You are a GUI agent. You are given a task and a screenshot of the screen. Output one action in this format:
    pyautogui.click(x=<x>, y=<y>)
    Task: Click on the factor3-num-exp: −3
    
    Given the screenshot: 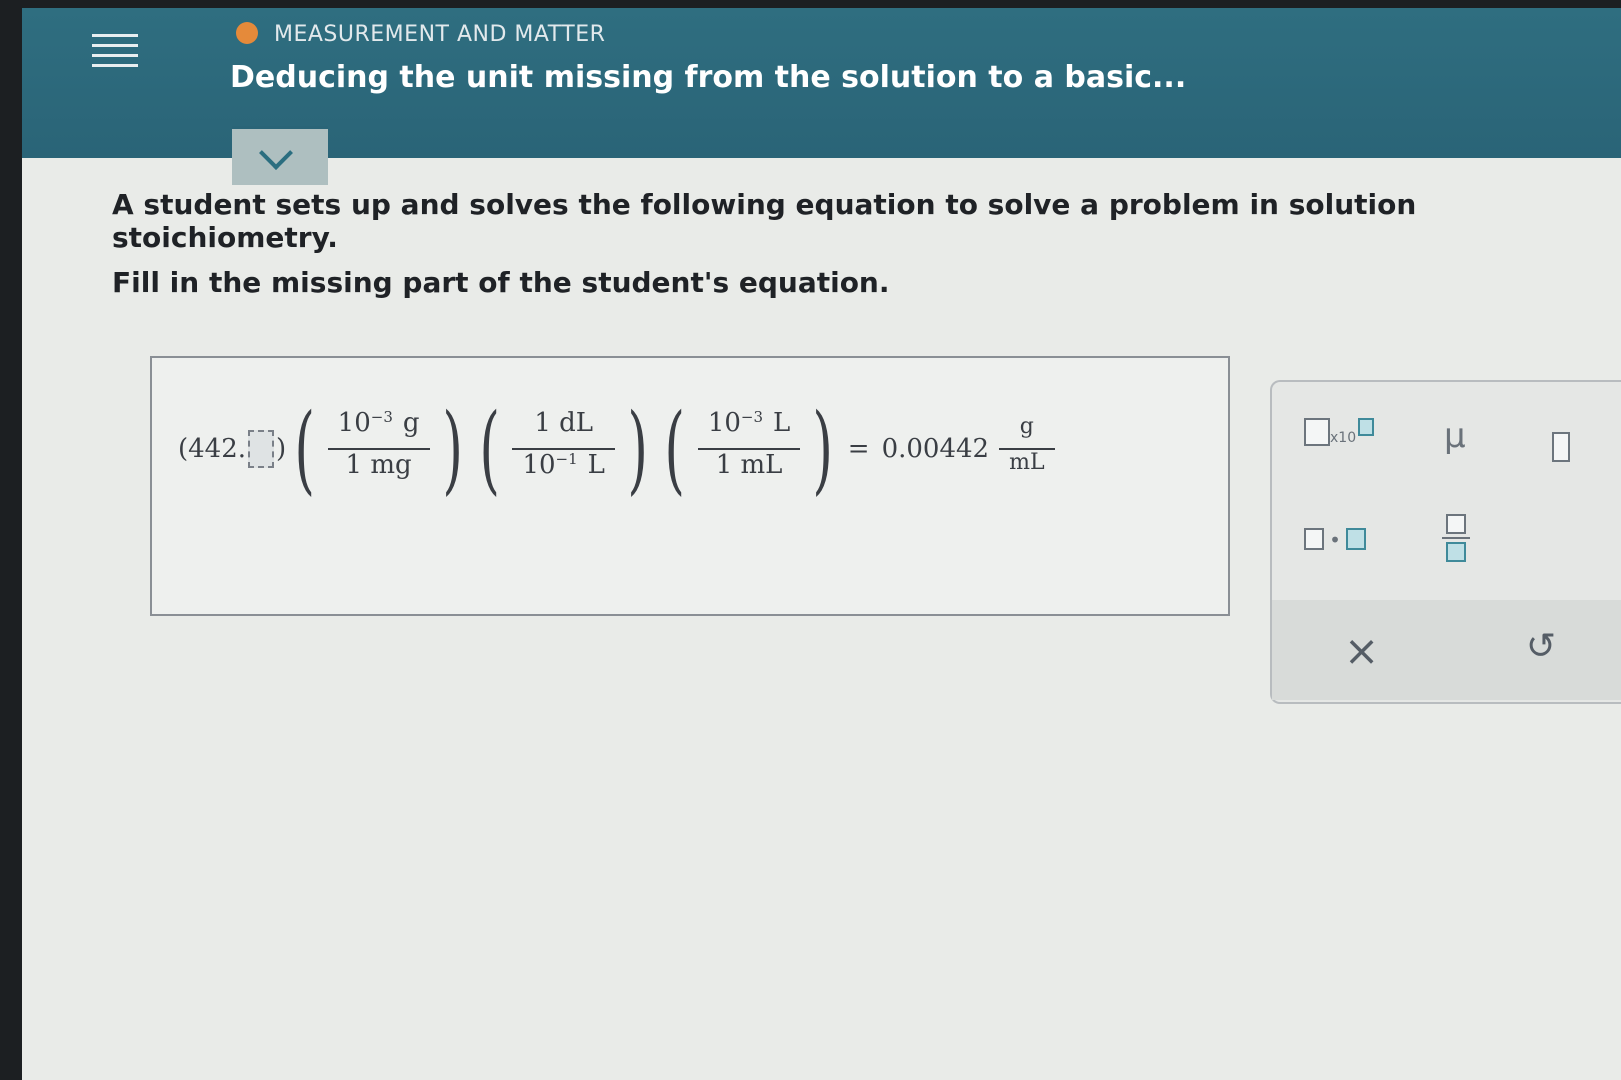 What is the action you would take?
    pyautogui.click(x=752, y=417)
    